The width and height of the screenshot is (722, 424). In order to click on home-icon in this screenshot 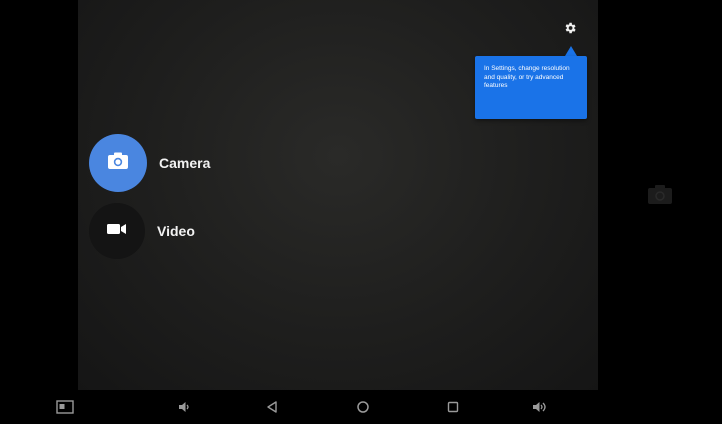, I will do `click(363, 407)`.